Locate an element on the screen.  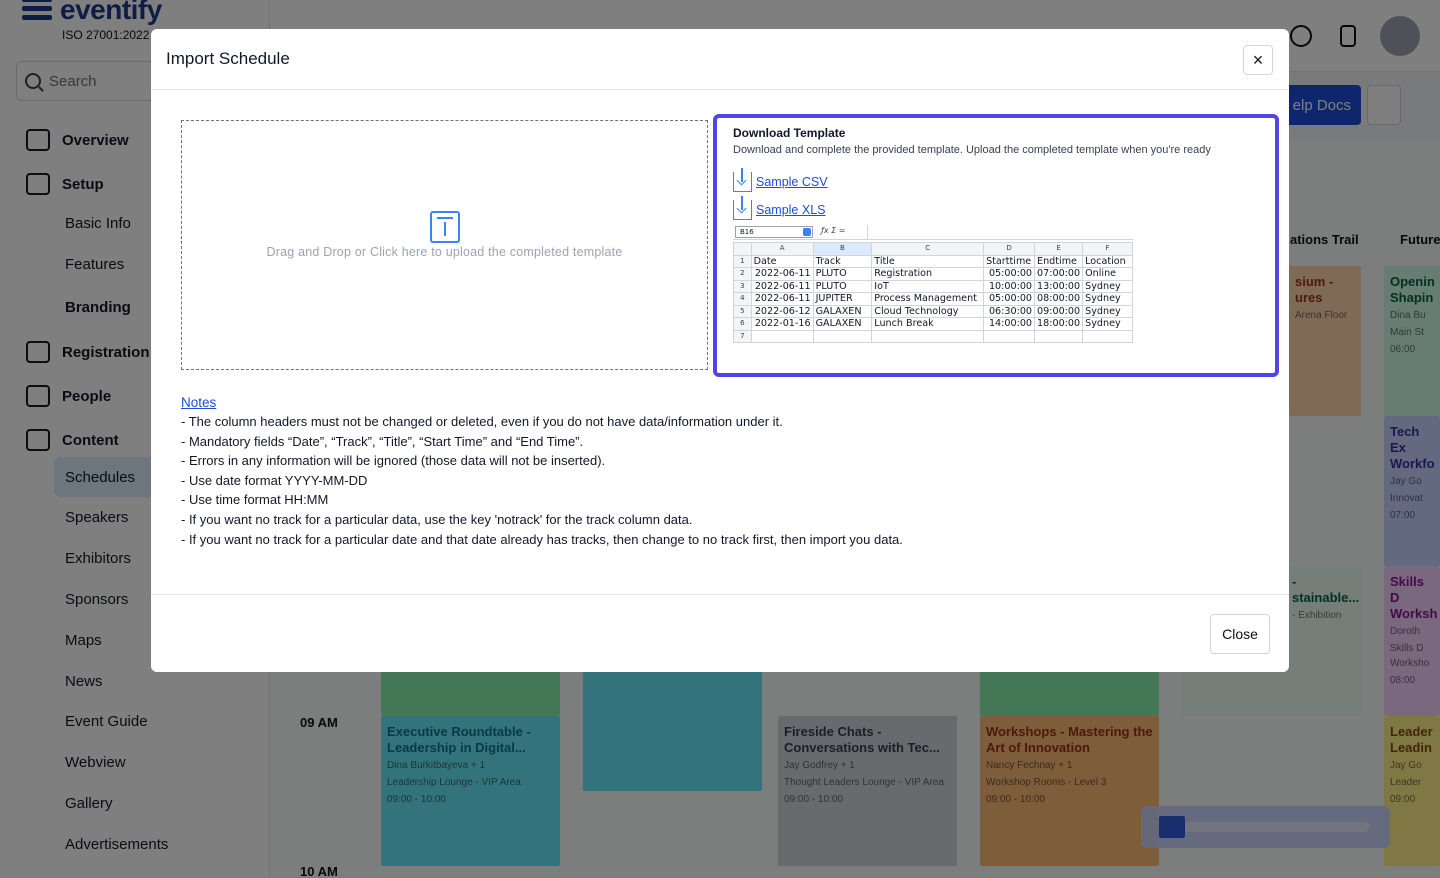
sheet-row-number: 7 is located at coordinates (742, 336).